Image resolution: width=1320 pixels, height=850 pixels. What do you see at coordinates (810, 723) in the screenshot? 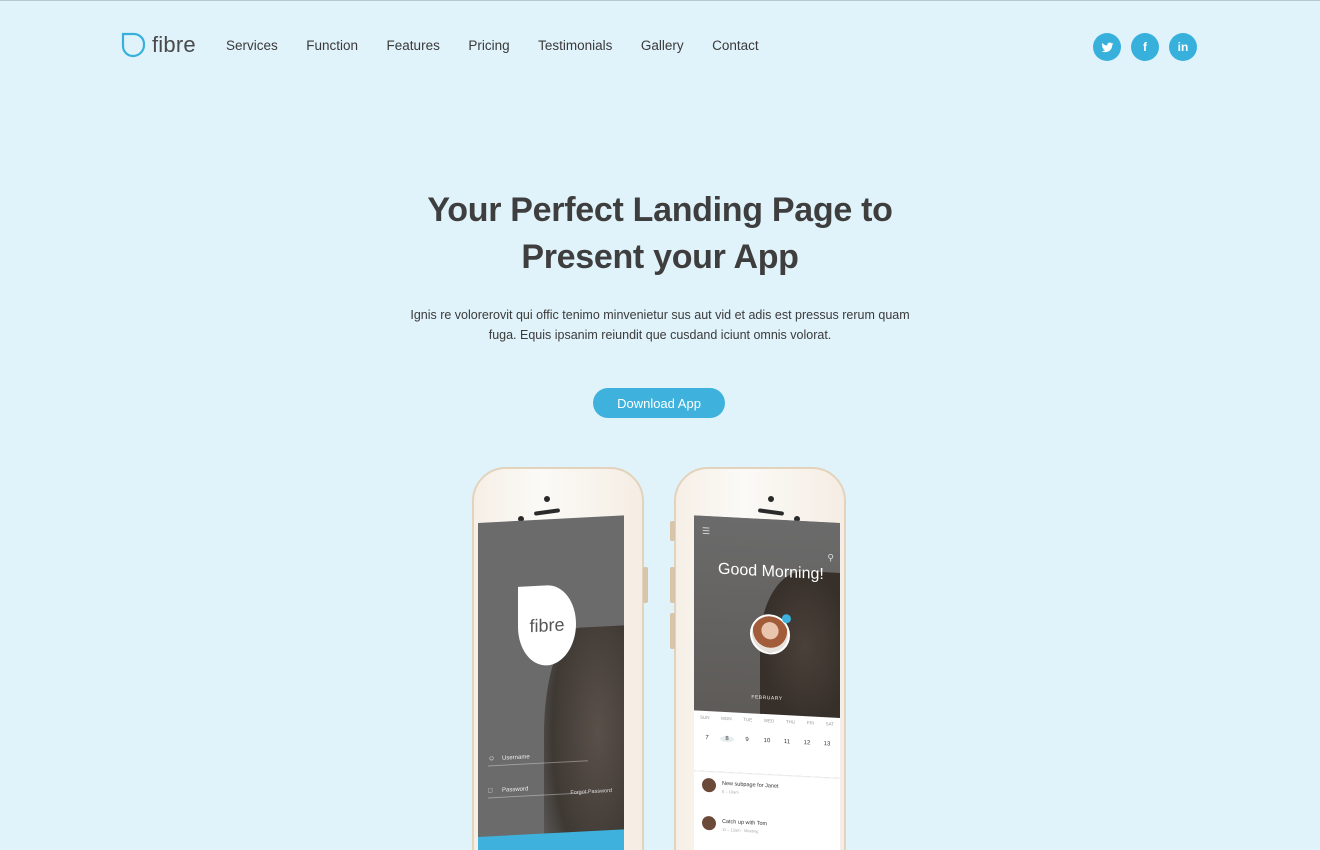
I see `weekday-label: FRI` at bounding box center [810, 723].